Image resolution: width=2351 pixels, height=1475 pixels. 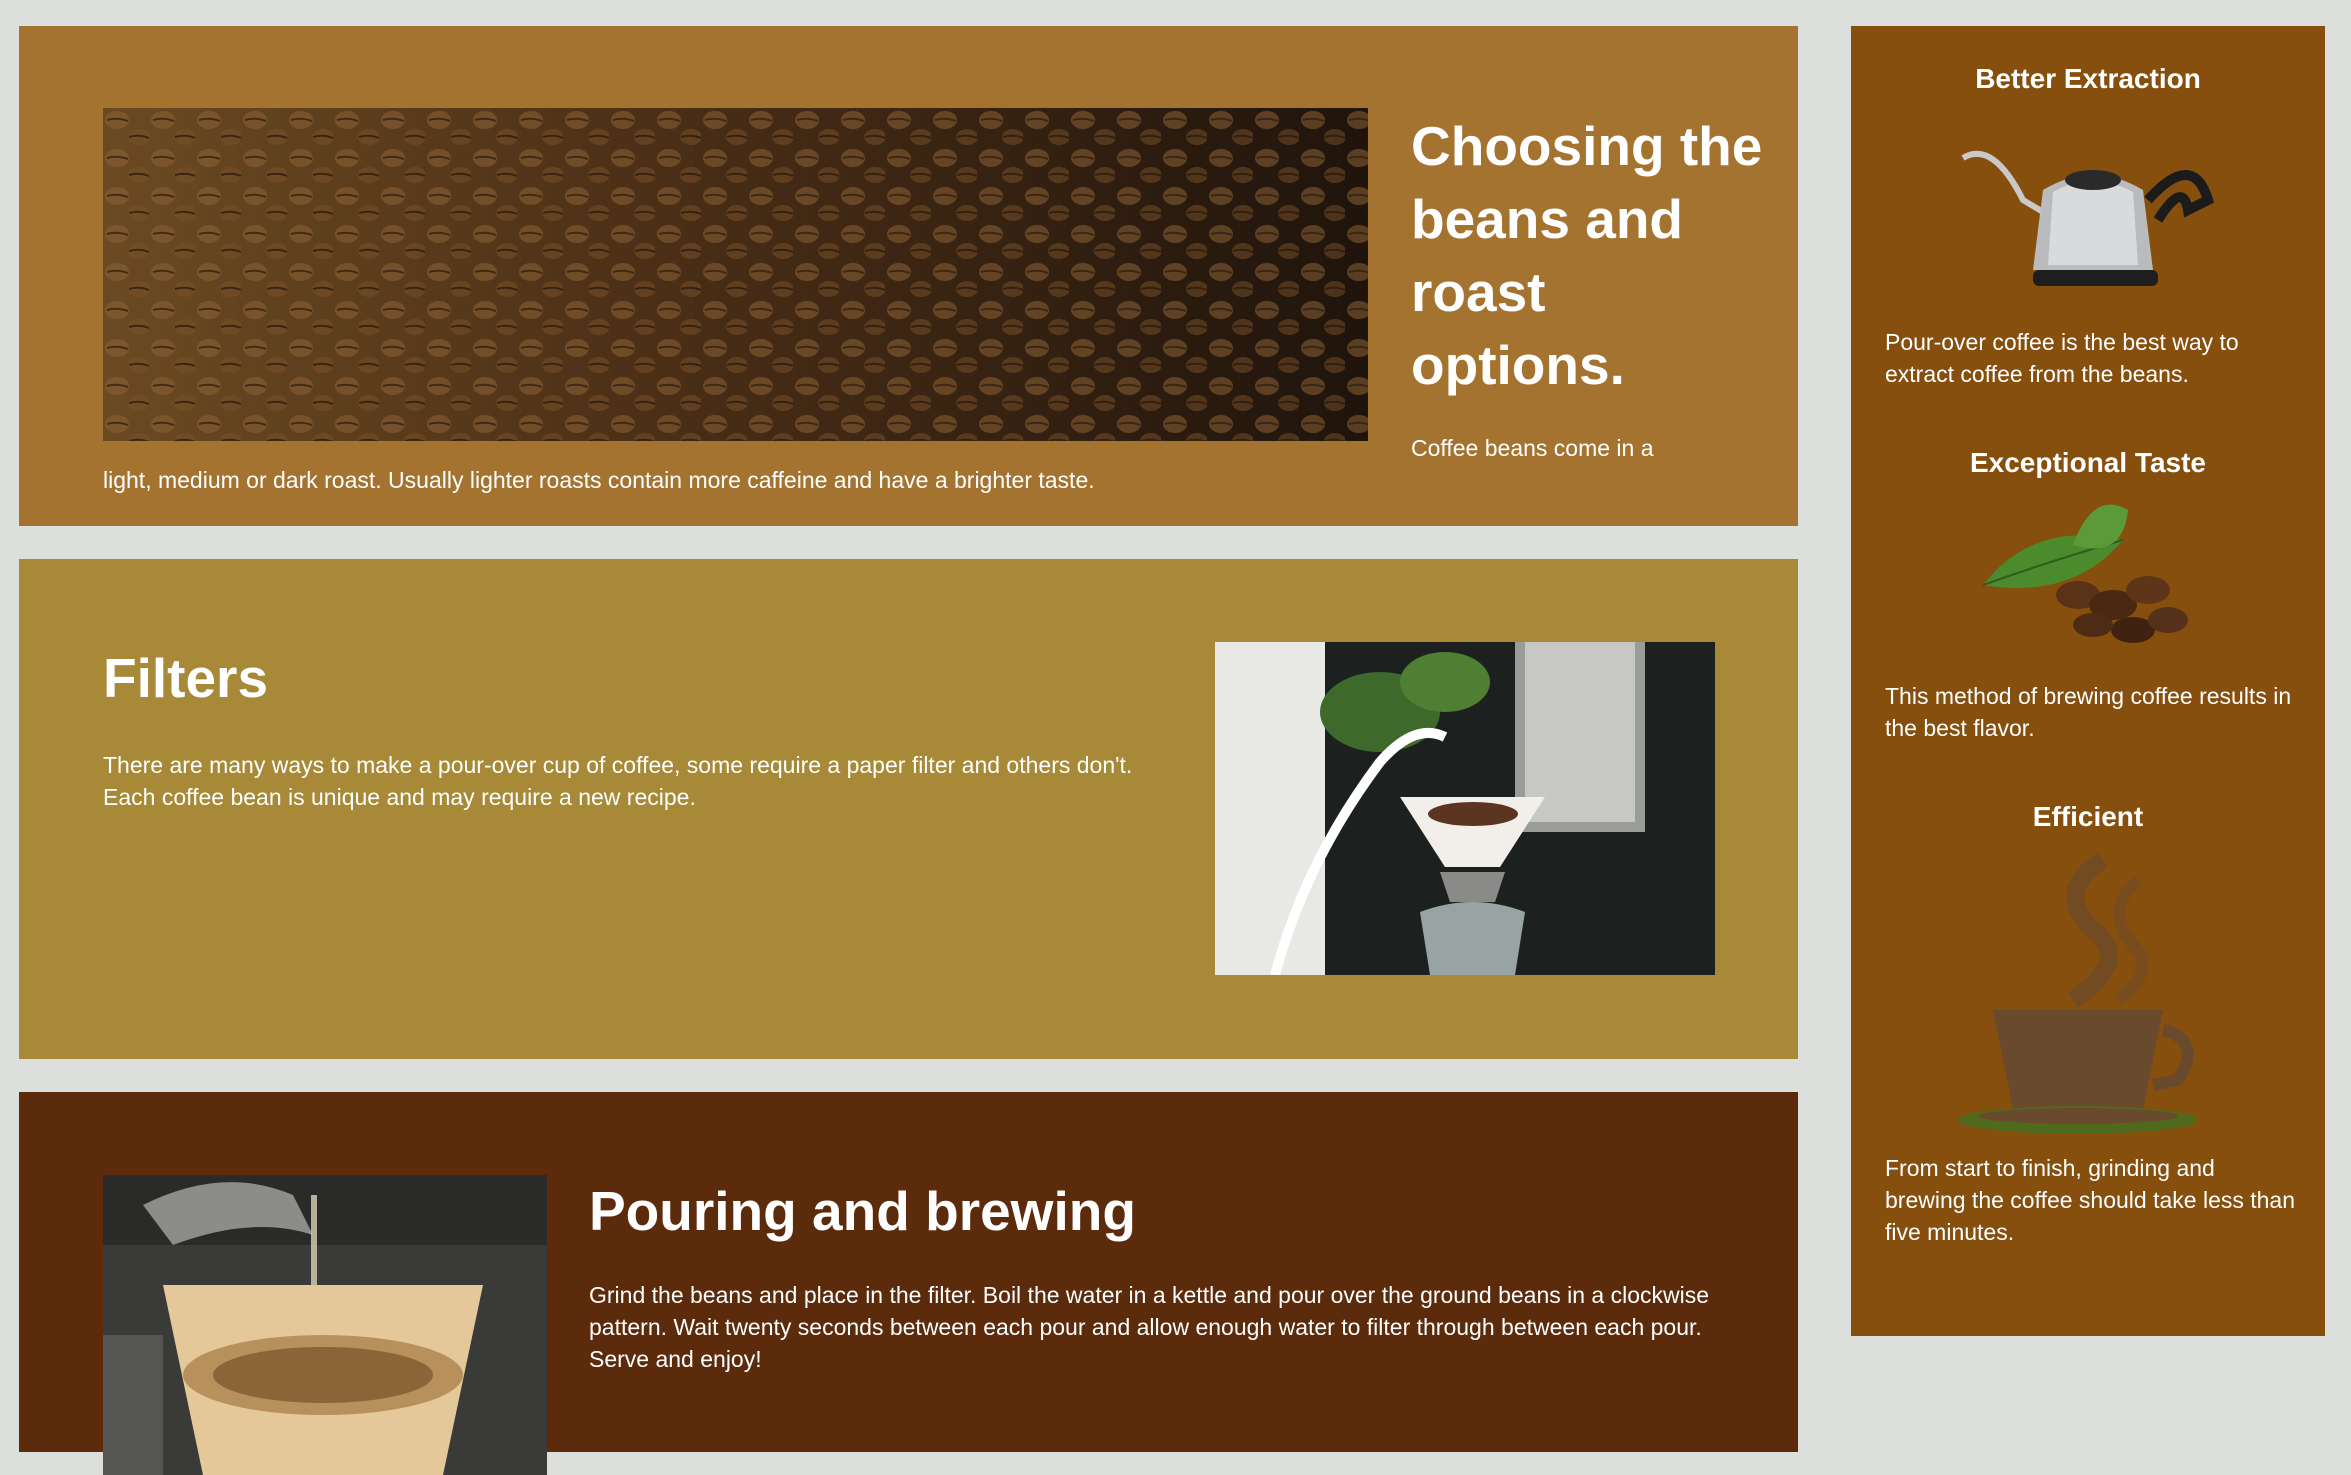 What do you see at coordinates (2087, 462) in the screenshot?
I see `exceptional-taste-heading: Exceptional Taste` at bounding box center [2087, 462].